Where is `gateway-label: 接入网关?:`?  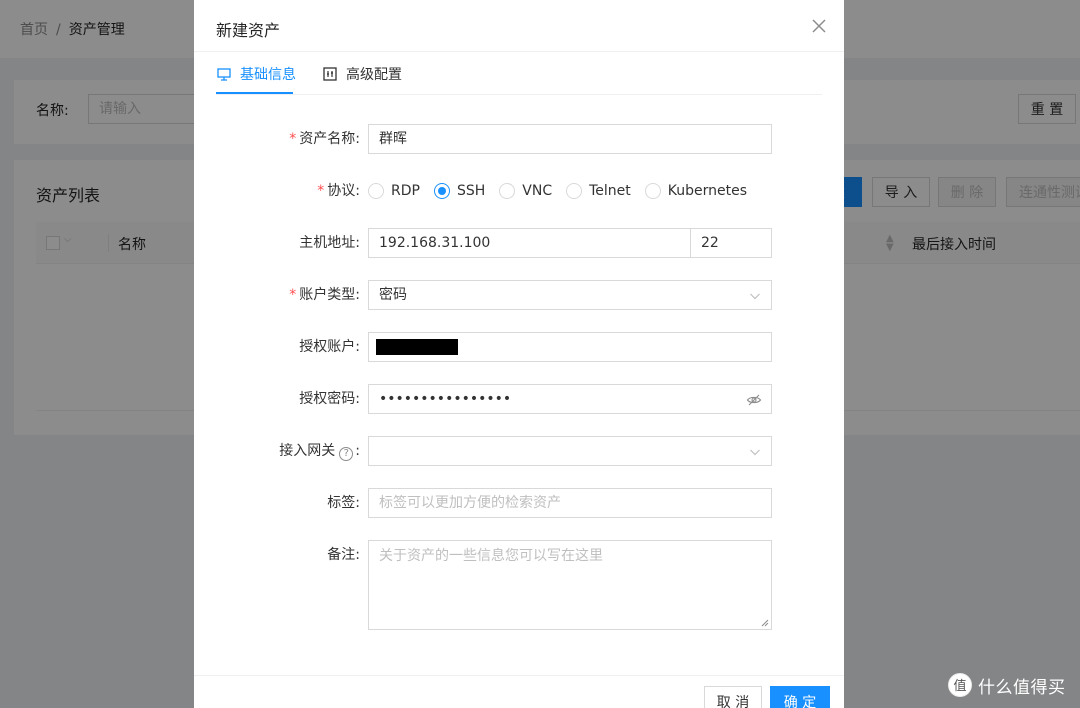 gateway-label: 接入网关?: is located at coordinates (319, 451).